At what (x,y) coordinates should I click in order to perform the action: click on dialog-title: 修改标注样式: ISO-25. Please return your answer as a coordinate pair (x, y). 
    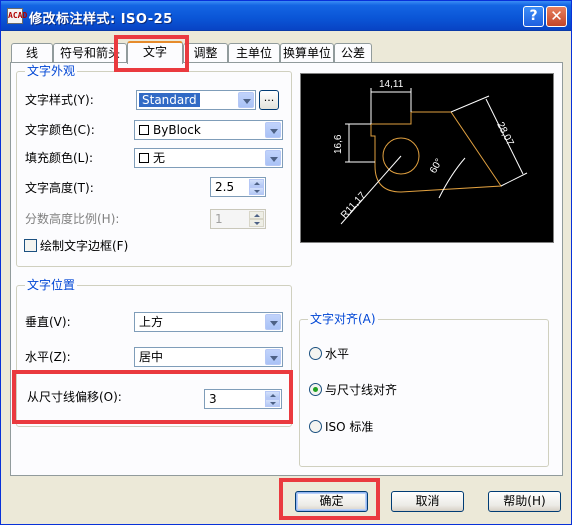
    Looking at the image, I should click on (101, 19).